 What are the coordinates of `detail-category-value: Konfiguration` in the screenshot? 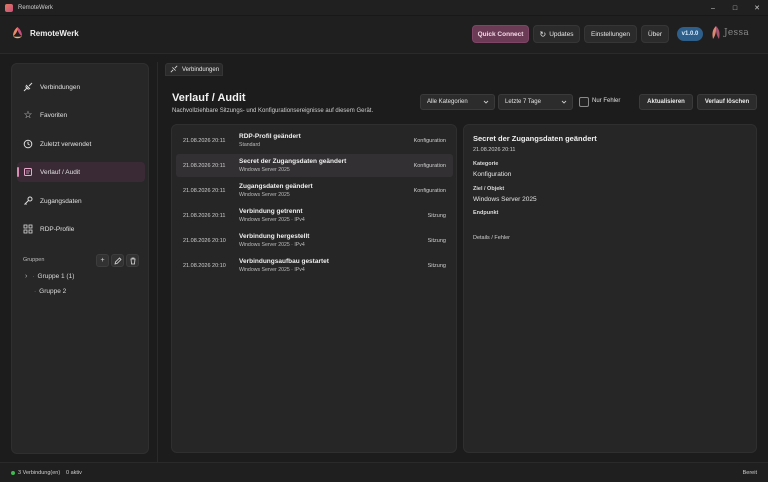 It's located at (492, 174).